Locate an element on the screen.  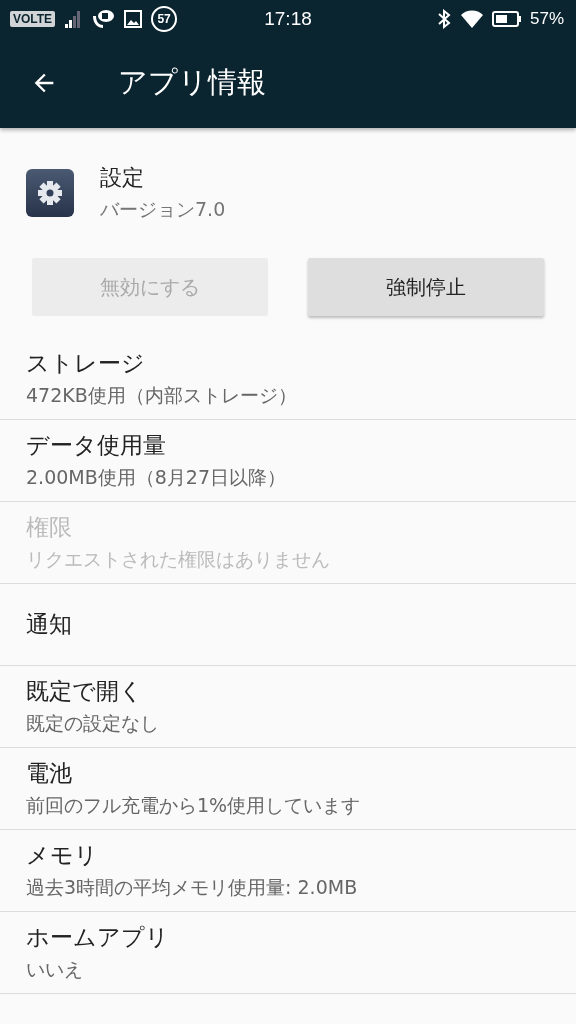
row-subtitle: 既定の設定なし is located at coordinates (93, 723).